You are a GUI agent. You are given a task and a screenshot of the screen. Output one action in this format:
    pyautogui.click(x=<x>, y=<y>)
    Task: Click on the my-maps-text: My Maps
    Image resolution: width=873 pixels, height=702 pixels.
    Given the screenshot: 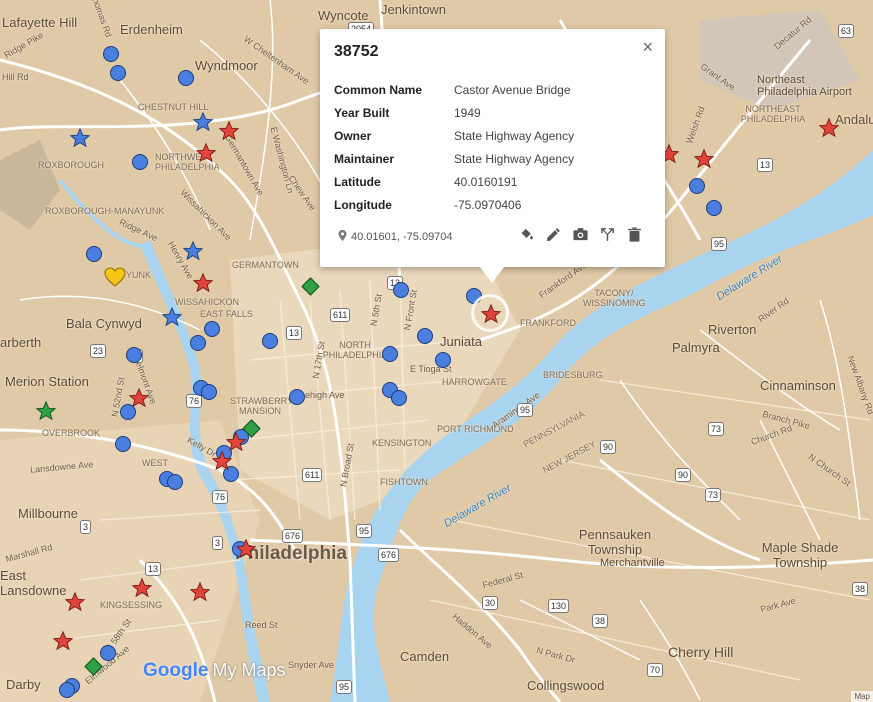 What is the action you would take?
    pyautogui.click(x=249, y=670)
    